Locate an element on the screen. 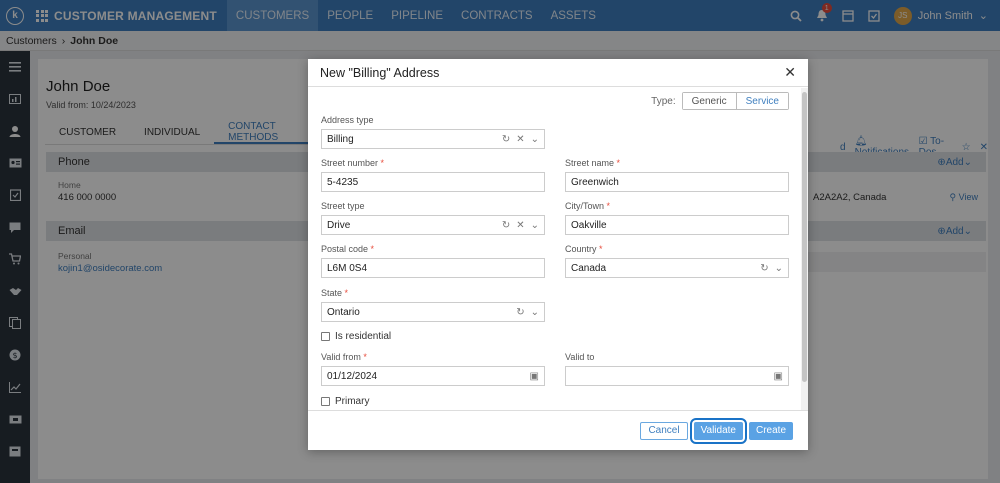 Image resolution: width=1000 pixels, height=483 pixels. valid-from-input: 01/12/2024 ▣ is located at coordinates (433, 376).